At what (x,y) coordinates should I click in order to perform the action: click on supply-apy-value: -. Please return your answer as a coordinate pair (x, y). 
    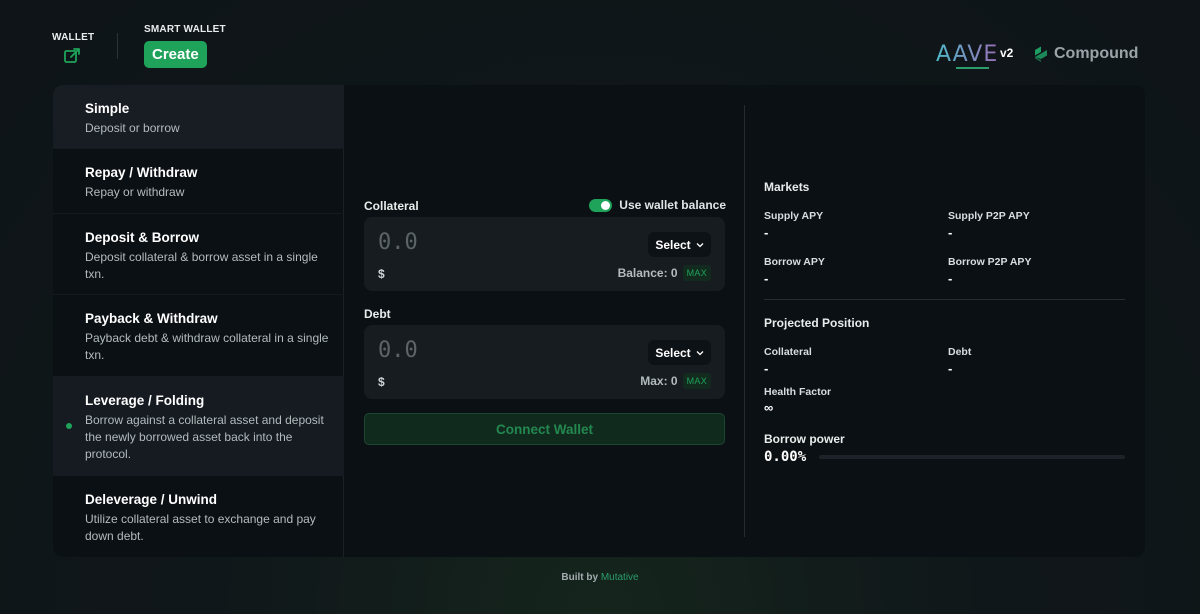
    Looking at the image, I should click on (766, 232).